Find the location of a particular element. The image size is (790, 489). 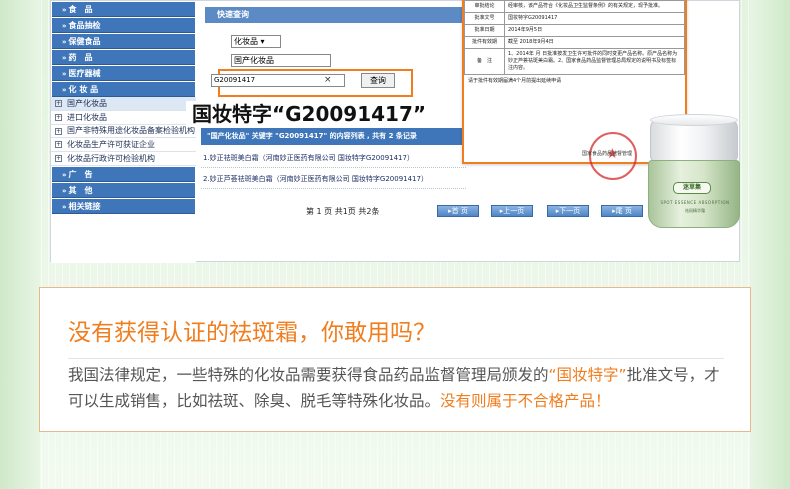

result-row: 2.妙正芦荟祛斑美白霜（河南妙正医药有限公司 国妆特字G20091417） is located at coordinates (333, 179).